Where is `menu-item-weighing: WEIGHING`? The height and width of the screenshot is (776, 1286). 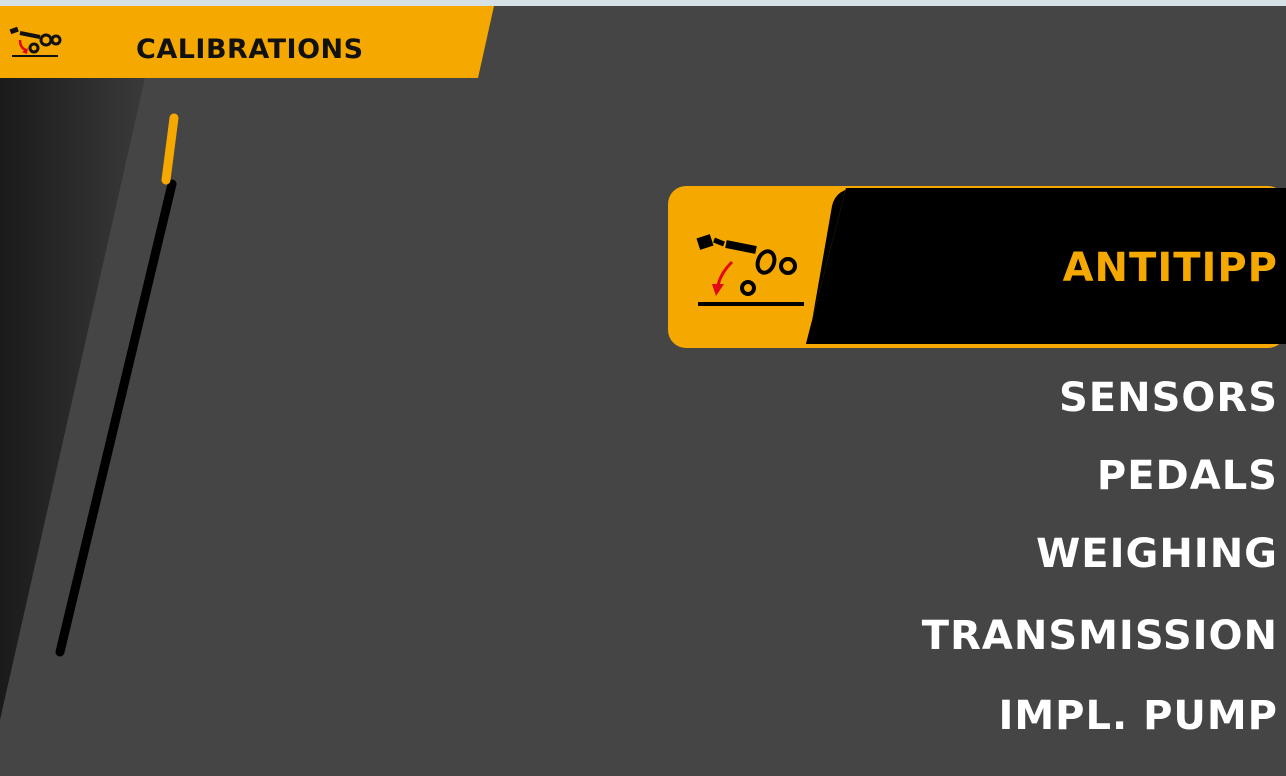 menu-item-weighing: WEIGHING is located at coordinates (1157, 554).